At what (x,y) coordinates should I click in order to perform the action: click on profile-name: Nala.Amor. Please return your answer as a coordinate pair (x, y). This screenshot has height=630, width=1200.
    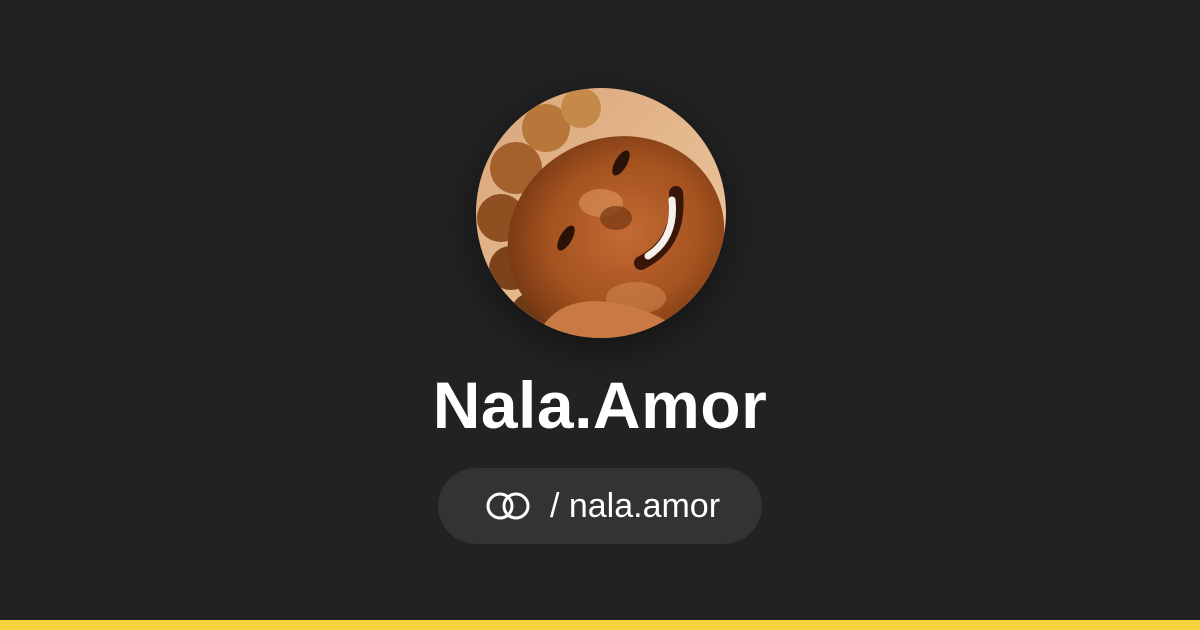
    Looking at the image, I should click on (600, 405).